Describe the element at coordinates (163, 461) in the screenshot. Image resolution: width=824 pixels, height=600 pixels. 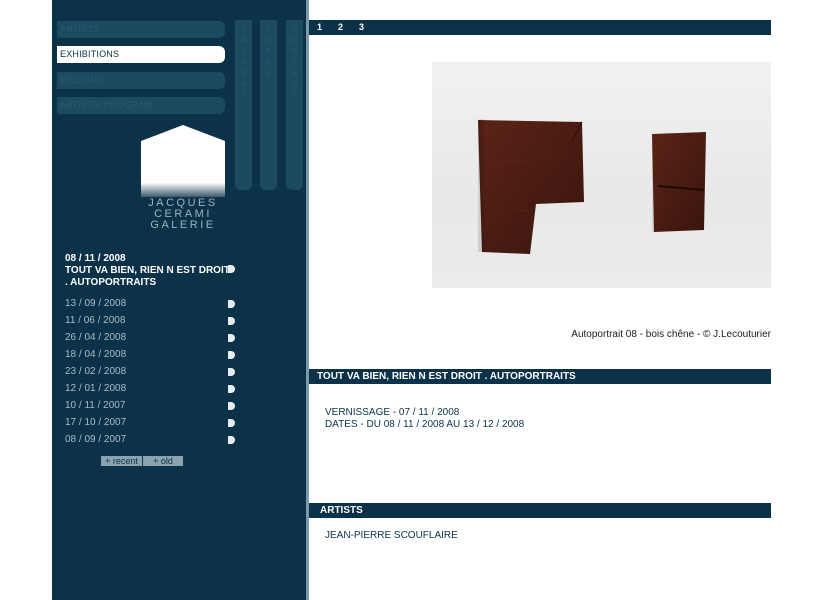
I see `old-button: + old` at that location.